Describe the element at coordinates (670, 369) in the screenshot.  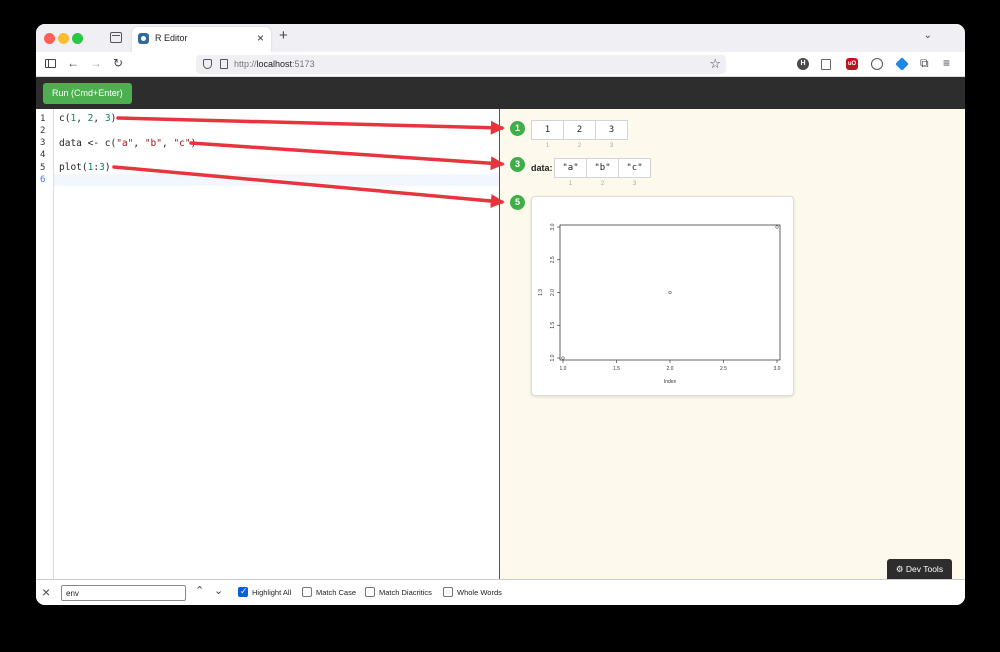
I see `x-tick-label: 2.0` at that location.